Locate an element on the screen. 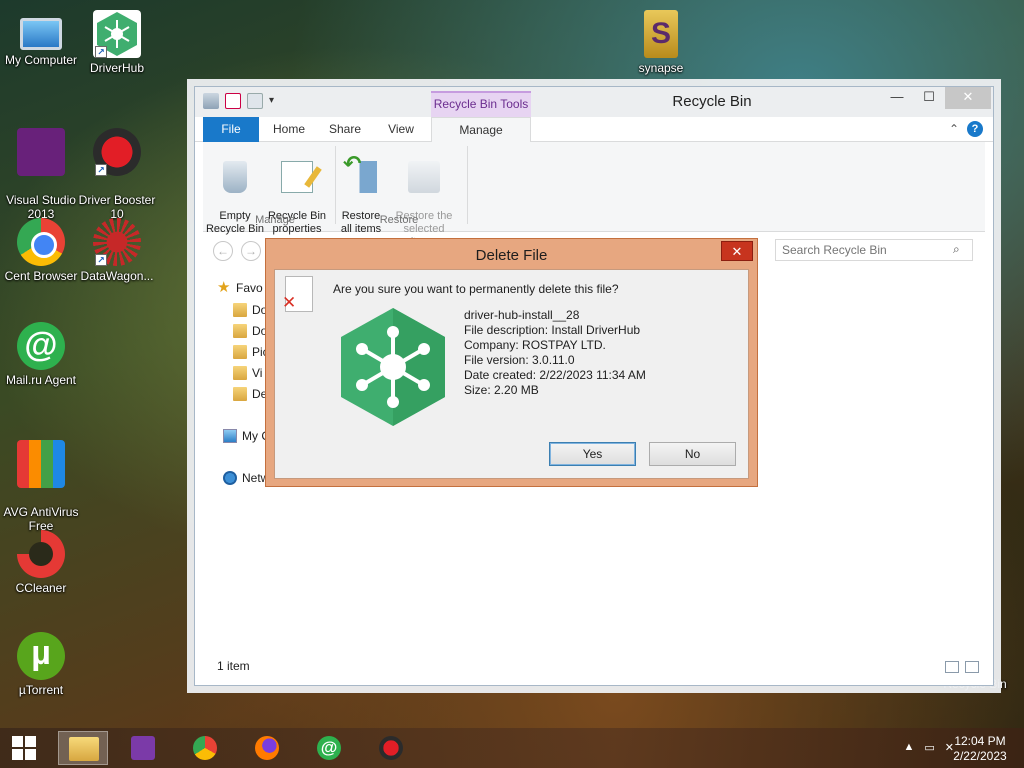 This screenshot has width=1024, height=768. start-icon is located at coordinates (24, 748).